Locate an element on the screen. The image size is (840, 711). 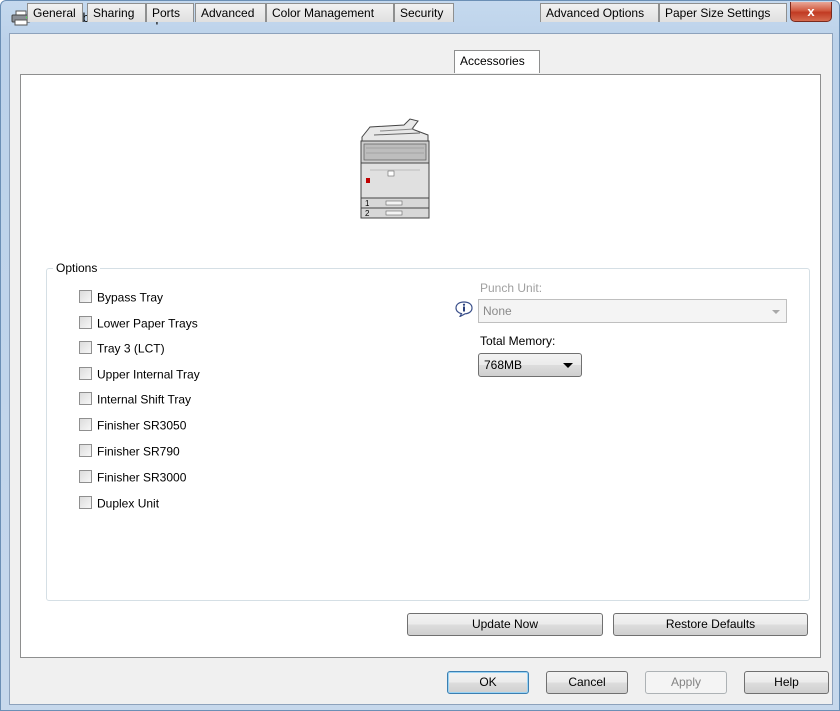
tab-accessories: Accessories is located at coordinates (497, 61).